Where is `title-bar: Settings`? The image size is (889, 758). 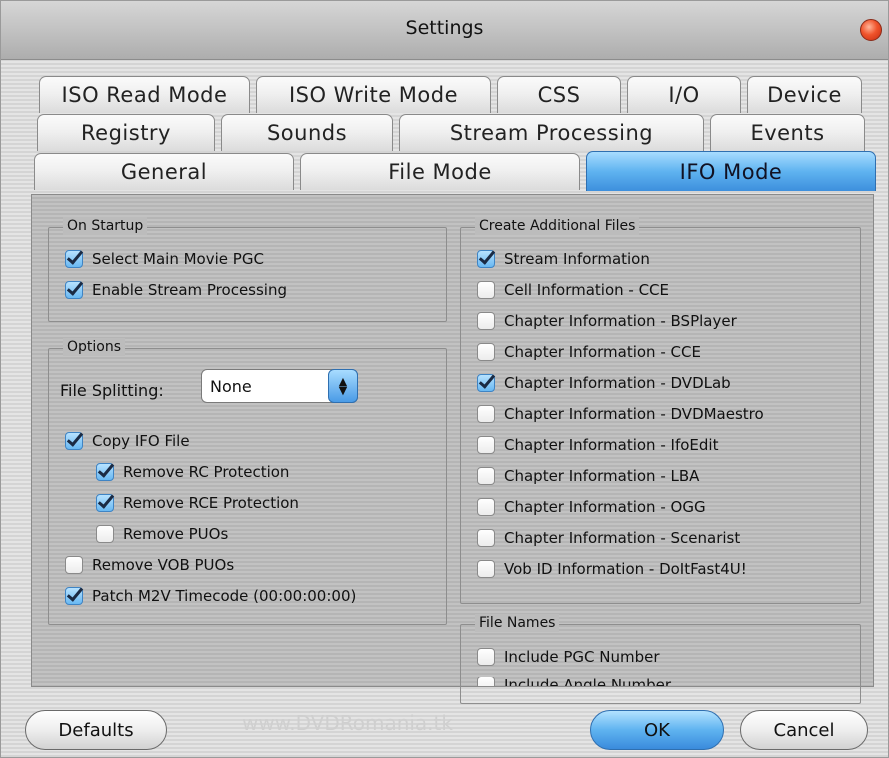
title-bar: Settings is located at coordinates (444, 30).